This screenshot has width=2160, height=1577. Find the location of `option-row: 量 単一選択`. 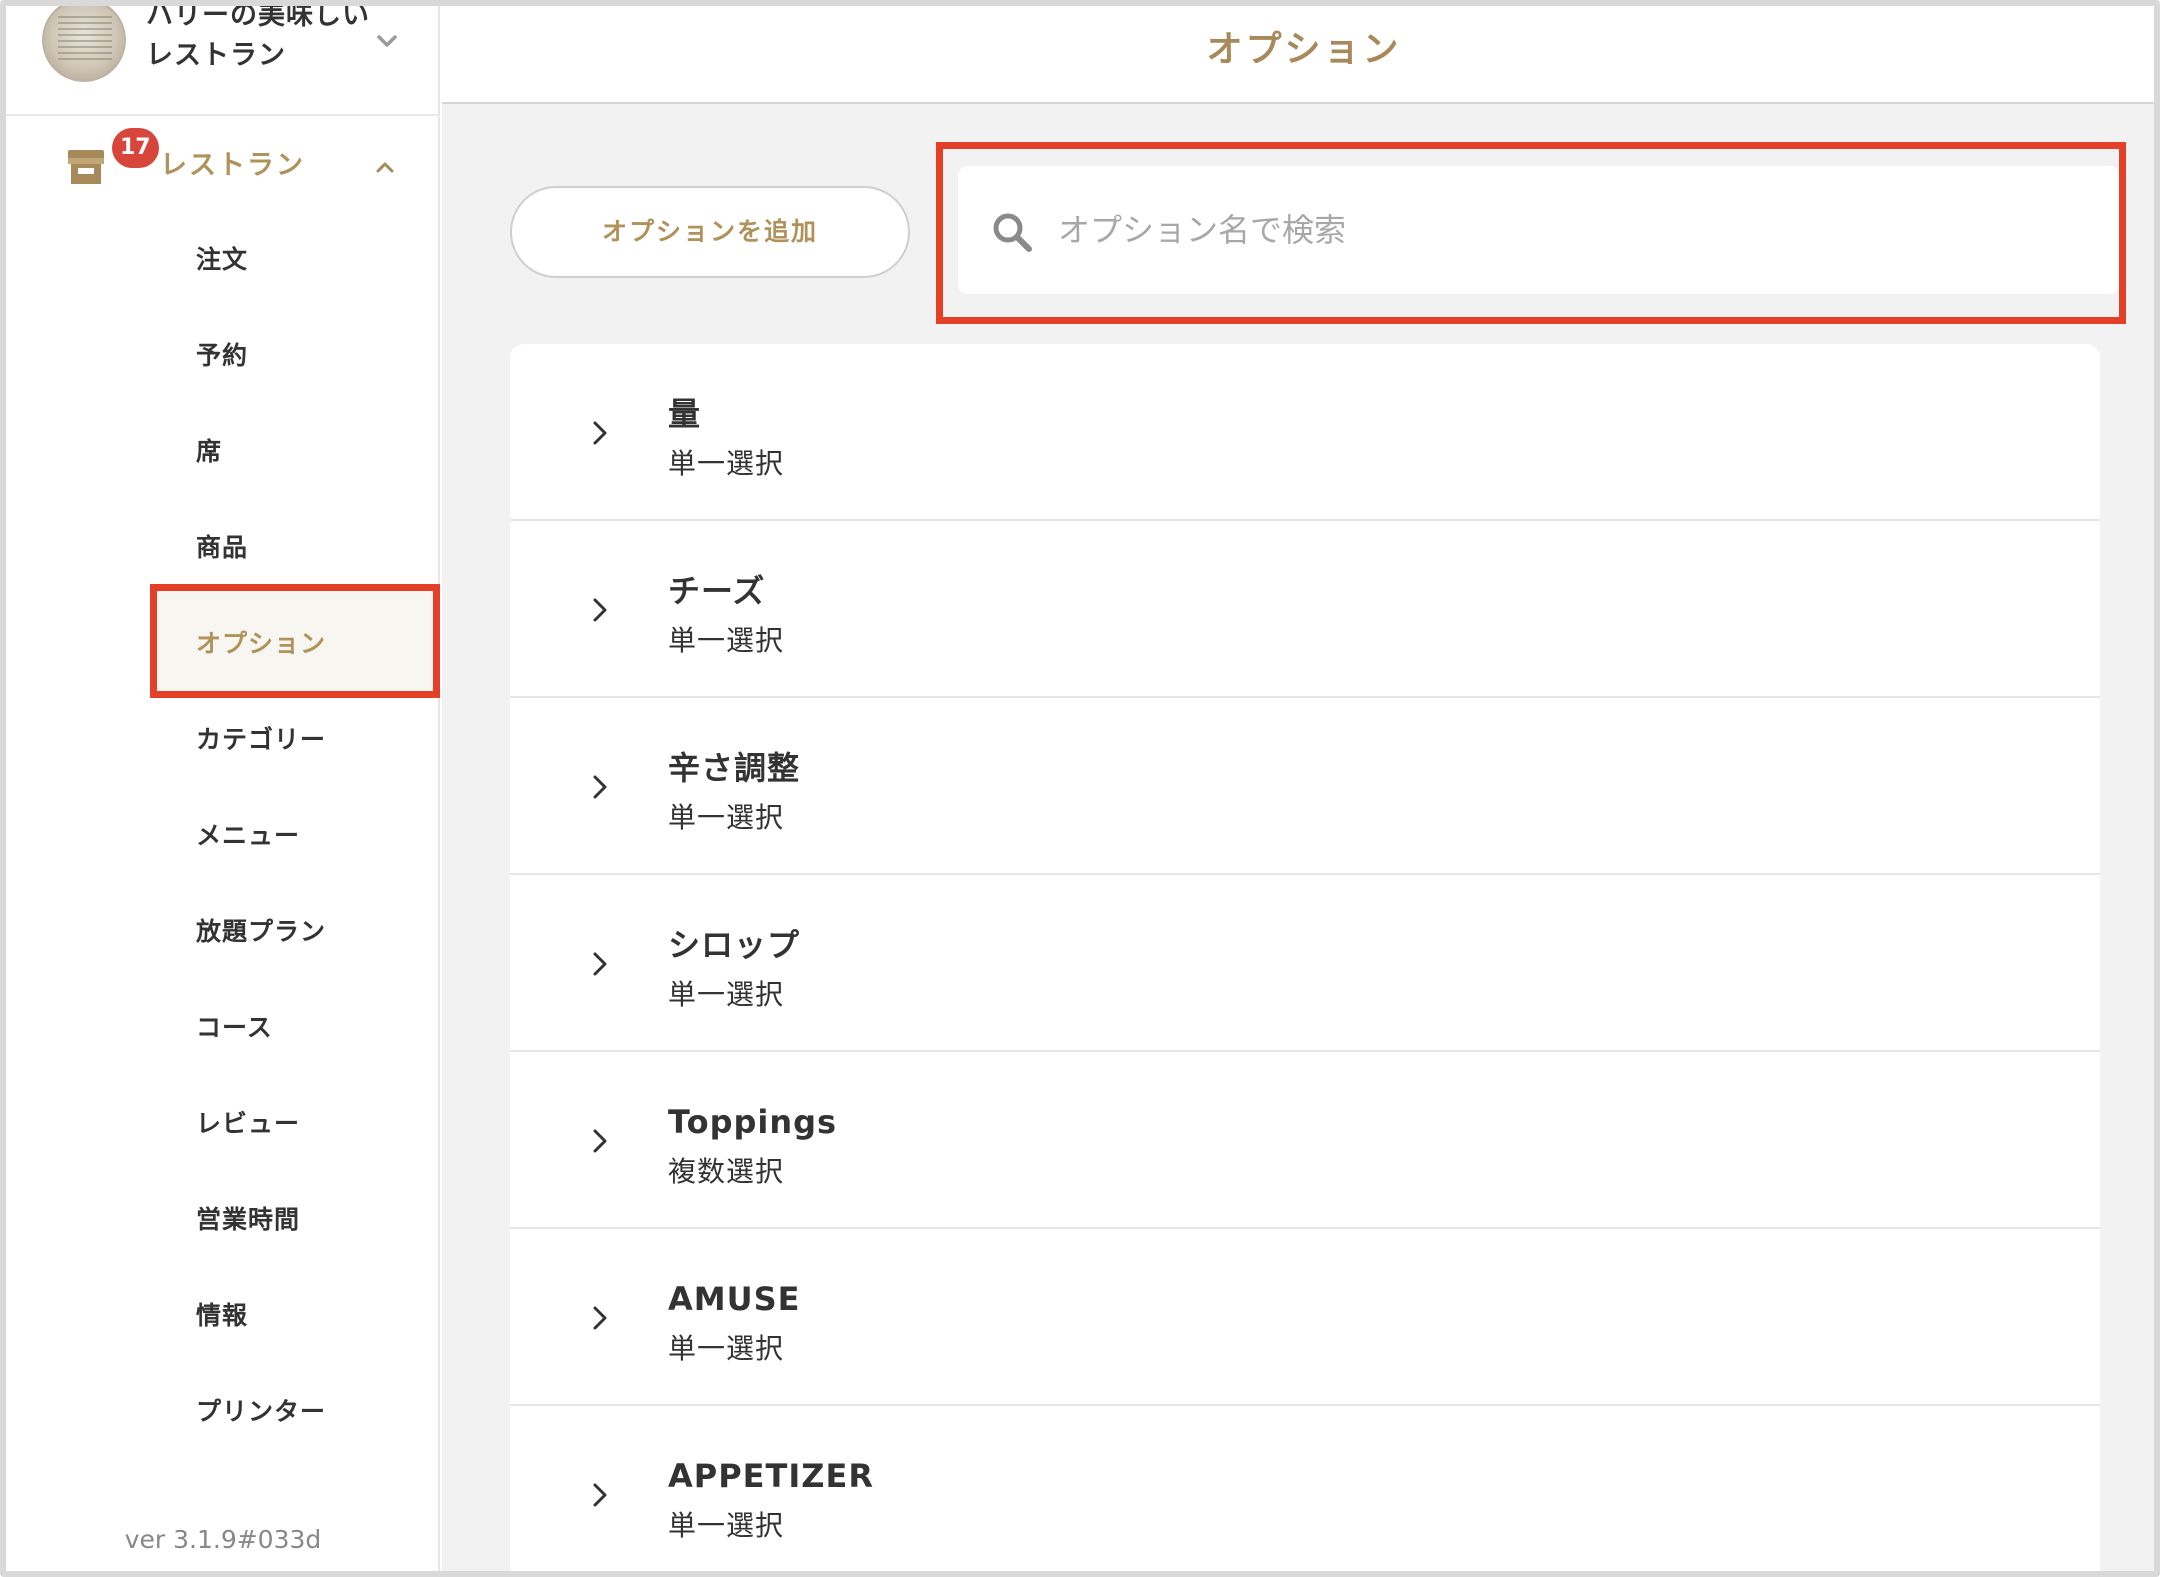

option-row: 量 単一選択 is located at coordinates (1305, 432).